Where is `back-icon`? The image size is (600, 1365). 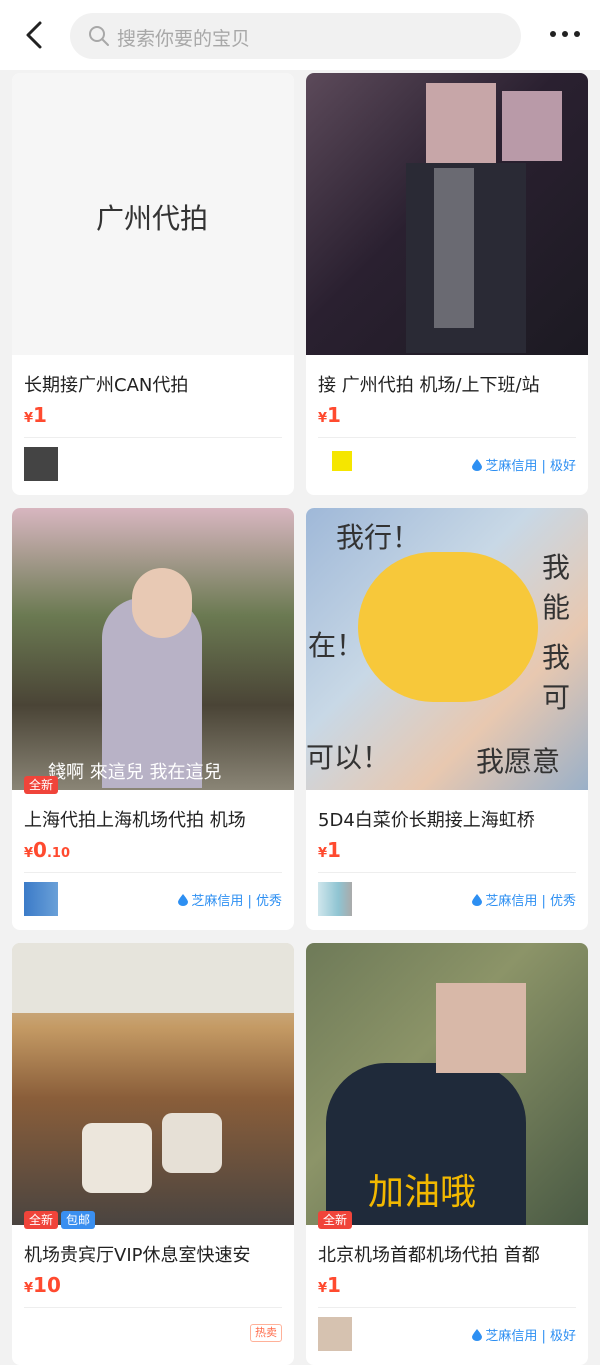
back-icon is located at coordinates (35, 35).